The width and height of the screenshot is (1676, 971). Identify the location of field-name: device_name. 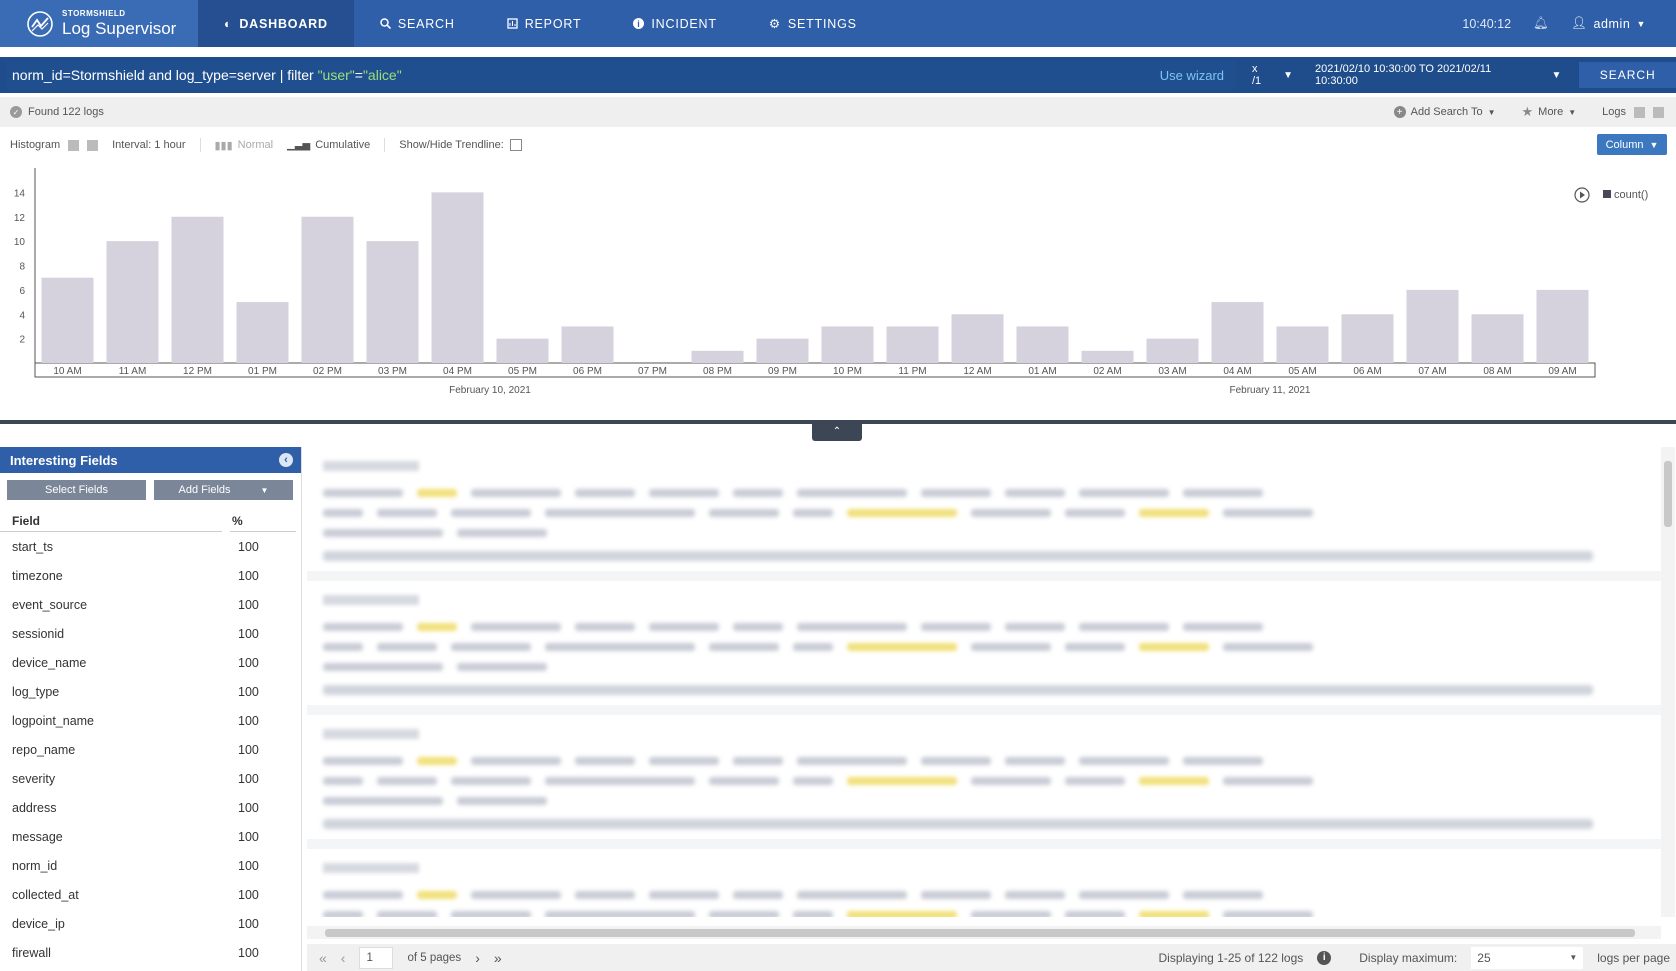
(115, 663).